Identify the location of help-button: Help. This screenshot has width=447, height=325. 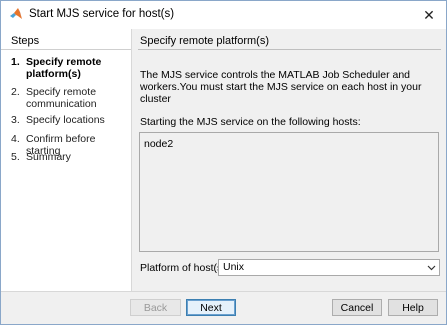
(413, 307).